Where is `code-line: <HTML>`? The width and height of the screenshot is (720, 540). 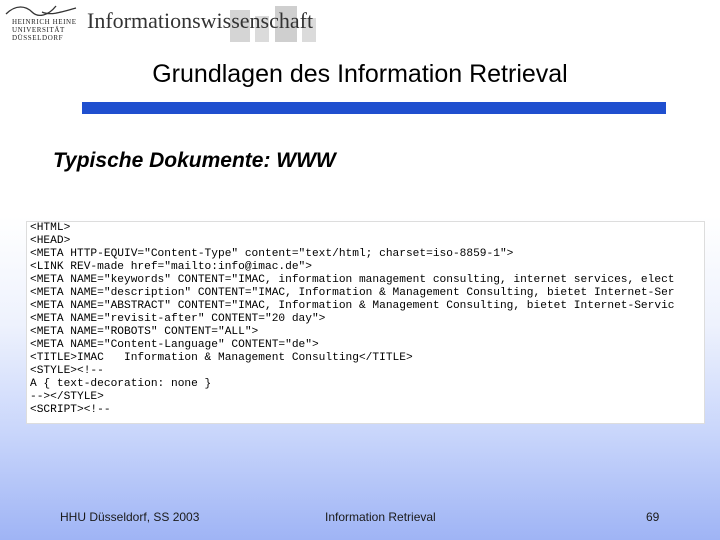 code-line: <HTML> is located at coordinates (50, 228).